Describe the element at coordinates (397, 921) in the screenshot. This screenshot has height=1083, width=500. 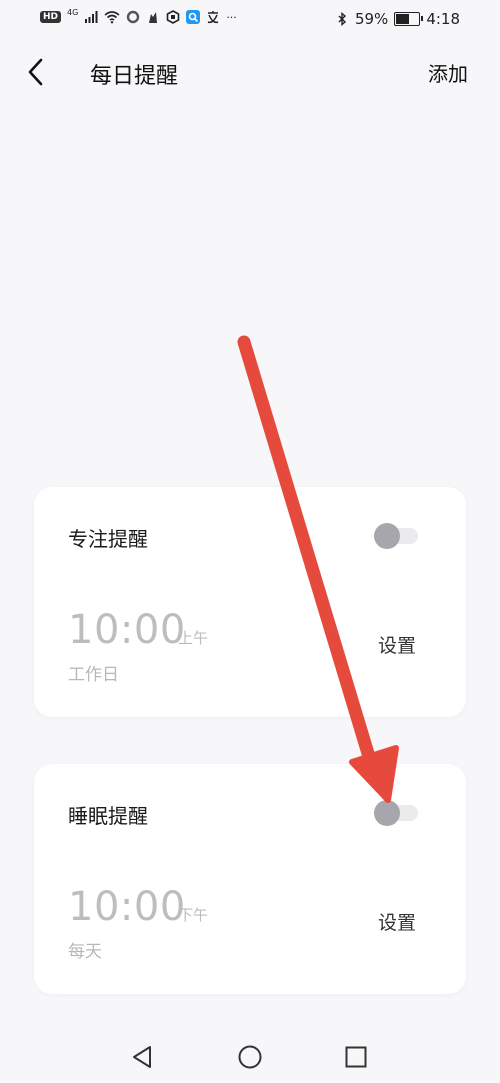
I see `sleep-settings-button: 设置` at that location.